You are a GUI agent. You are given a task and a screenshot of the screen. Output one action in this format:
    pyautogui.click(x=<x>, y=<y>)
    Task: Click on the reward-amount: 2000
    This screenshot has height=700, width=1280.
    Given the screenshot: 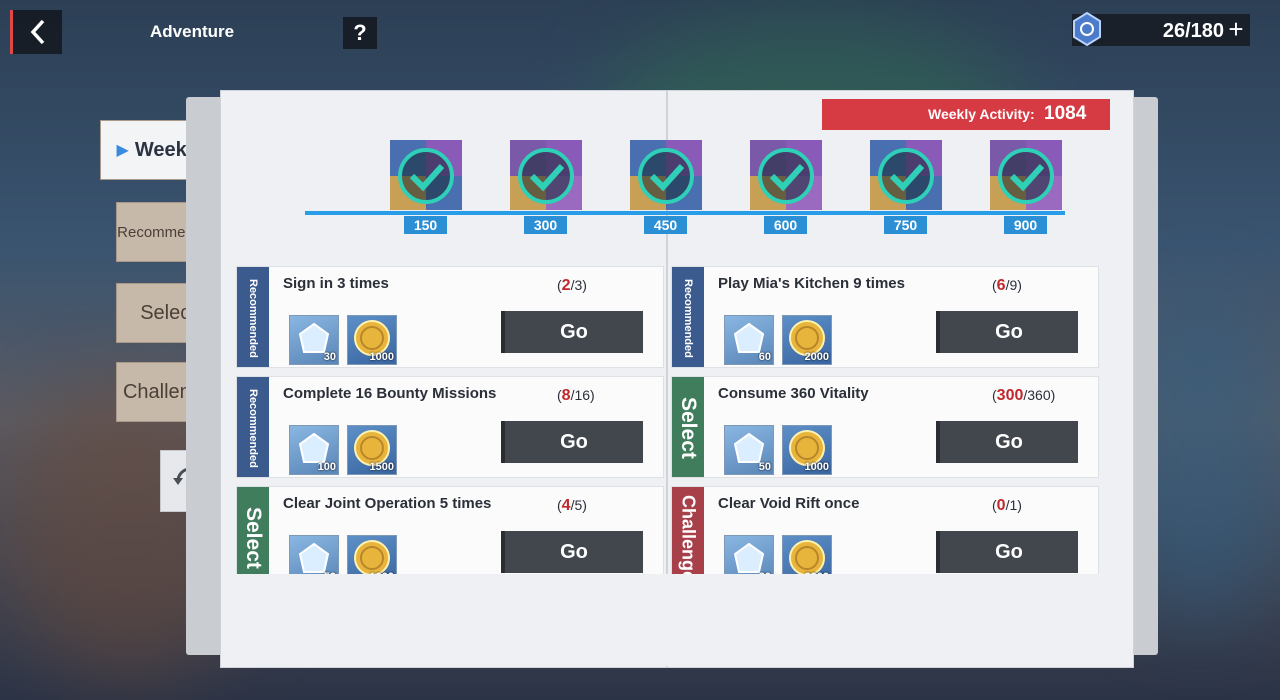 What is the action you would take?
    pyautogui.click(x=816, y=357)
    